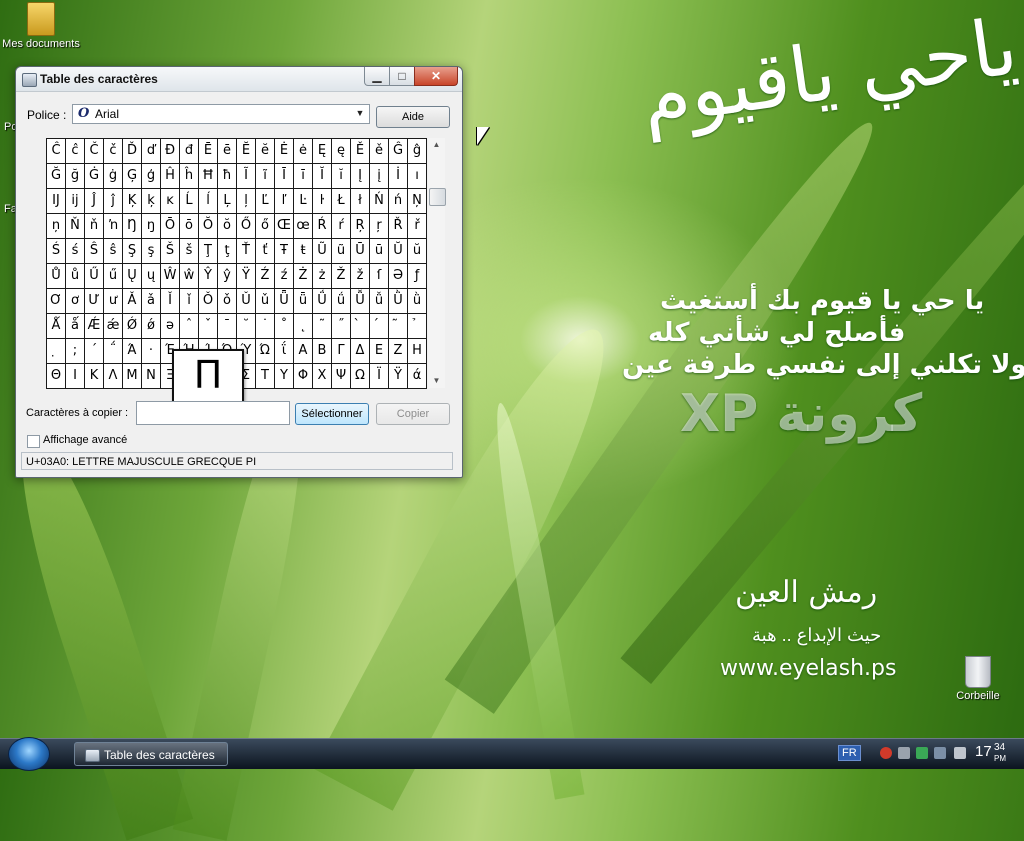  Describe the element at coordinates (132, 376) in the screenshot. I see `character-cell: Μ` at that location.